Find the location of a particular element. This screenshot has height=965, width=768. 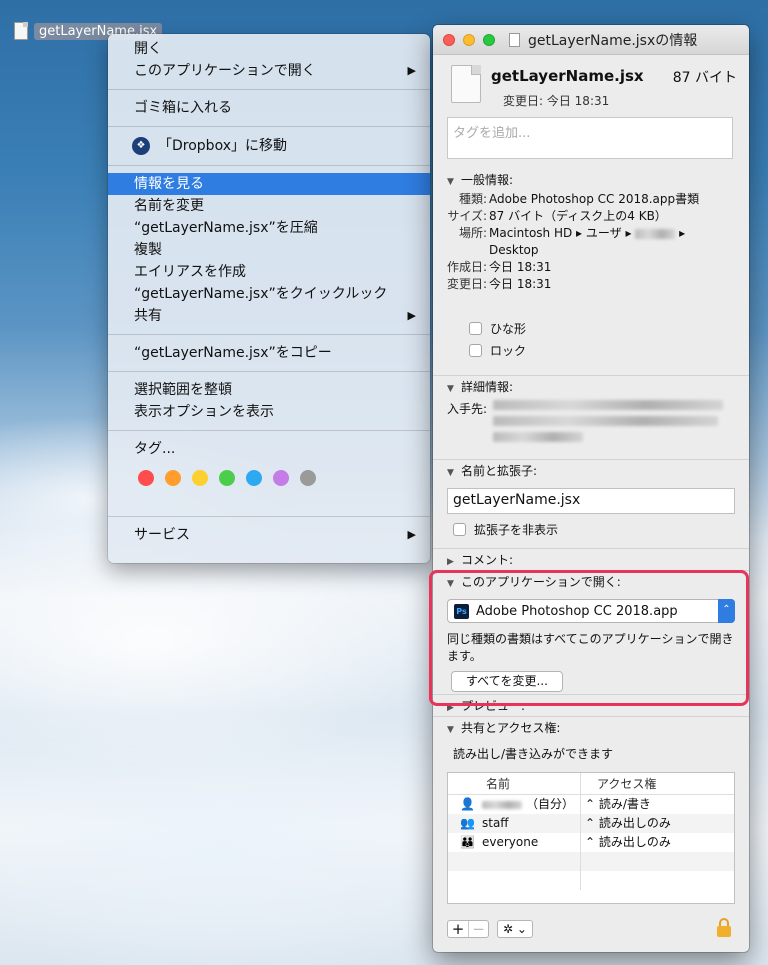

user-name: staff is located at coordinates (495, 823).